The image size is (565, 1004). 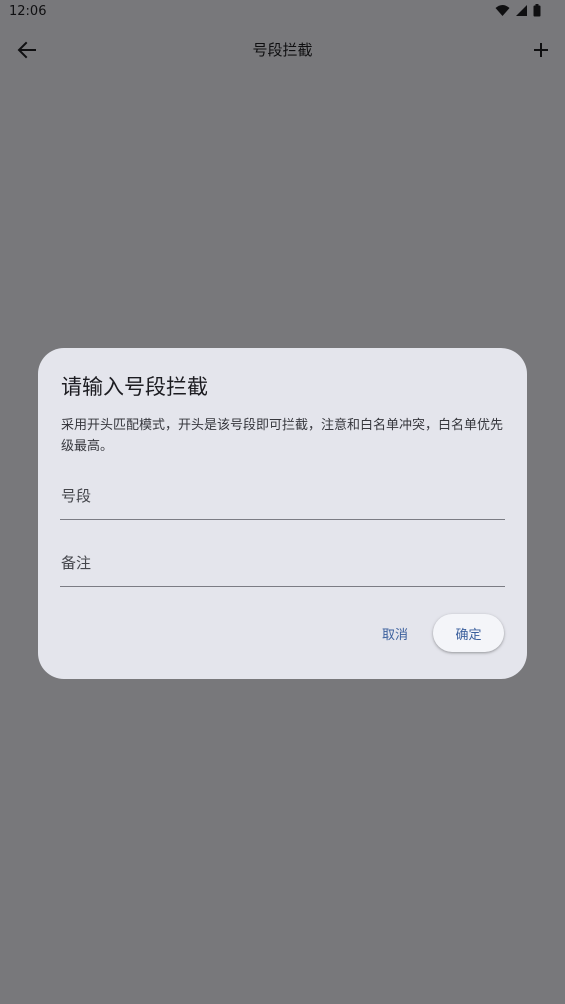 I want to click on number-prefix-input, so click(x=282, y=496).